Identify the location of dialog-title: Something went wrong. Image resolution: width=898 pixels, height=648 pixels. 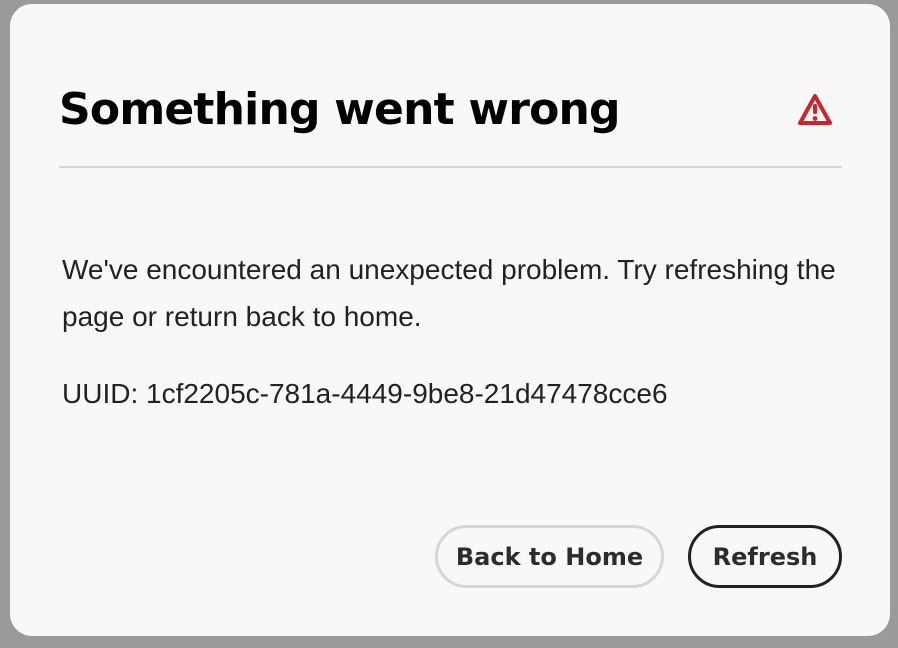
(340, 109).